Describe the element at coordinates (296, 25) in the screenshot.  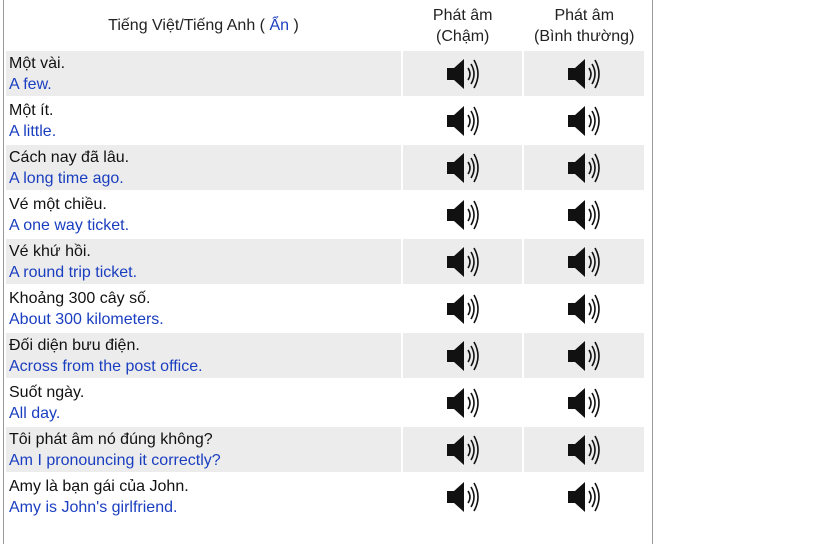
I see `column-header-language-close: )` at that location.